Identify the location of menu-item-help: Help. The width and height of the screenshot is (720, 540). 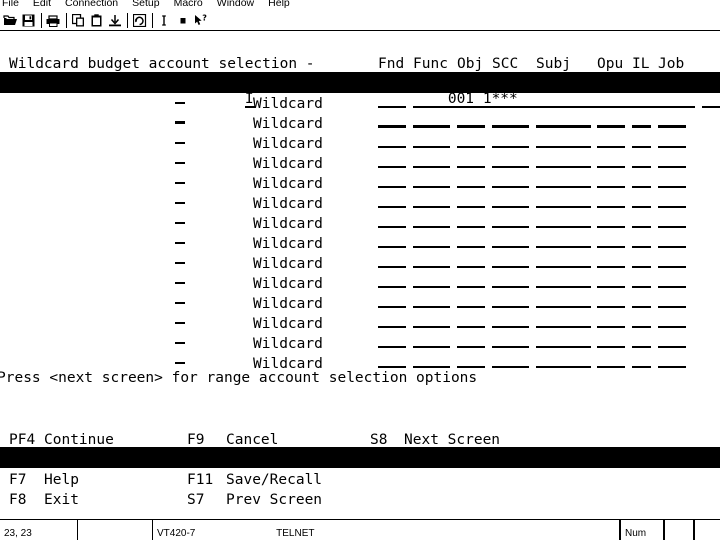
(279, 5).